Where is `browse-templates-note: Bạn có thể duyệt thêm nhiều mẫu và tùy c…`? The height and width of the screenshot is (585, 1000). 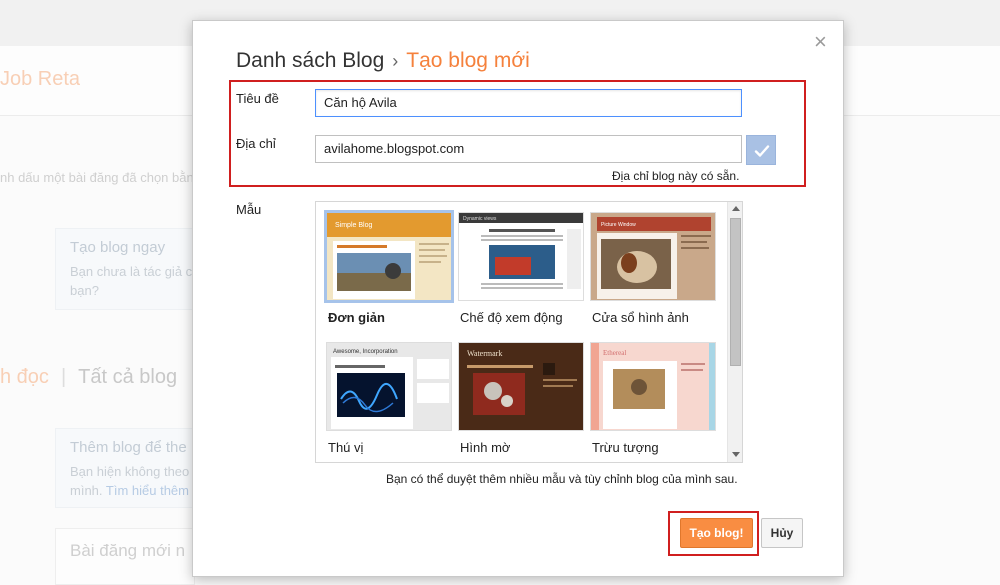 browse-templates-note: Bạn có thể duyệt thêm nhiều mẫu và tùy c… is located at coordinates (562, 479).